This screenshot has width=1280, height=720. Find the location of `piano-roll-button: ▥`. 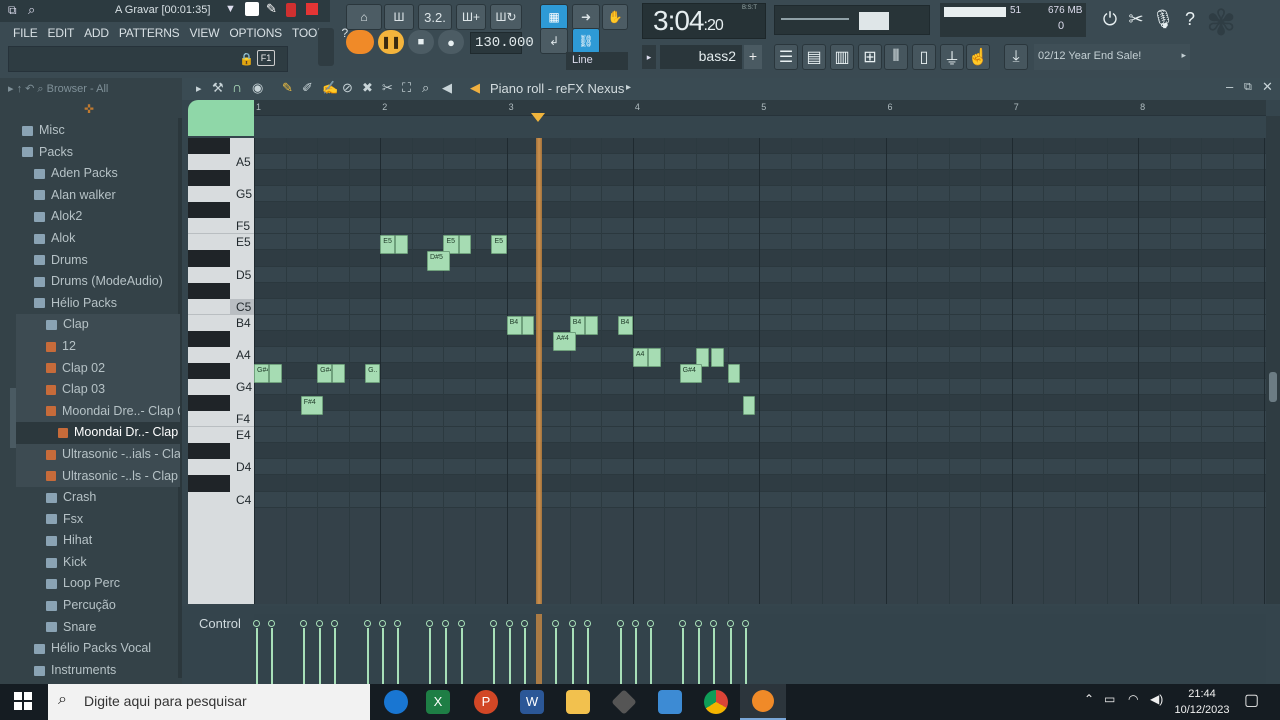

piano-roll-button: ▥ is located at coordinates (842, 57).